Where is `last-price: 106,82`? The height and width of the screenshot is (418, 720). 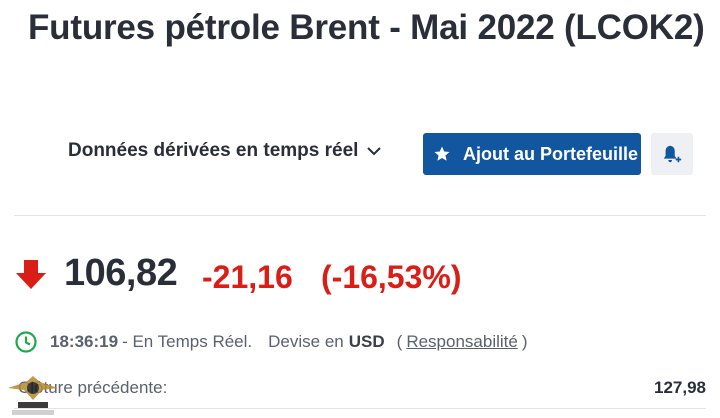
last-price: 106,82 is located at coordinates (121, 273).